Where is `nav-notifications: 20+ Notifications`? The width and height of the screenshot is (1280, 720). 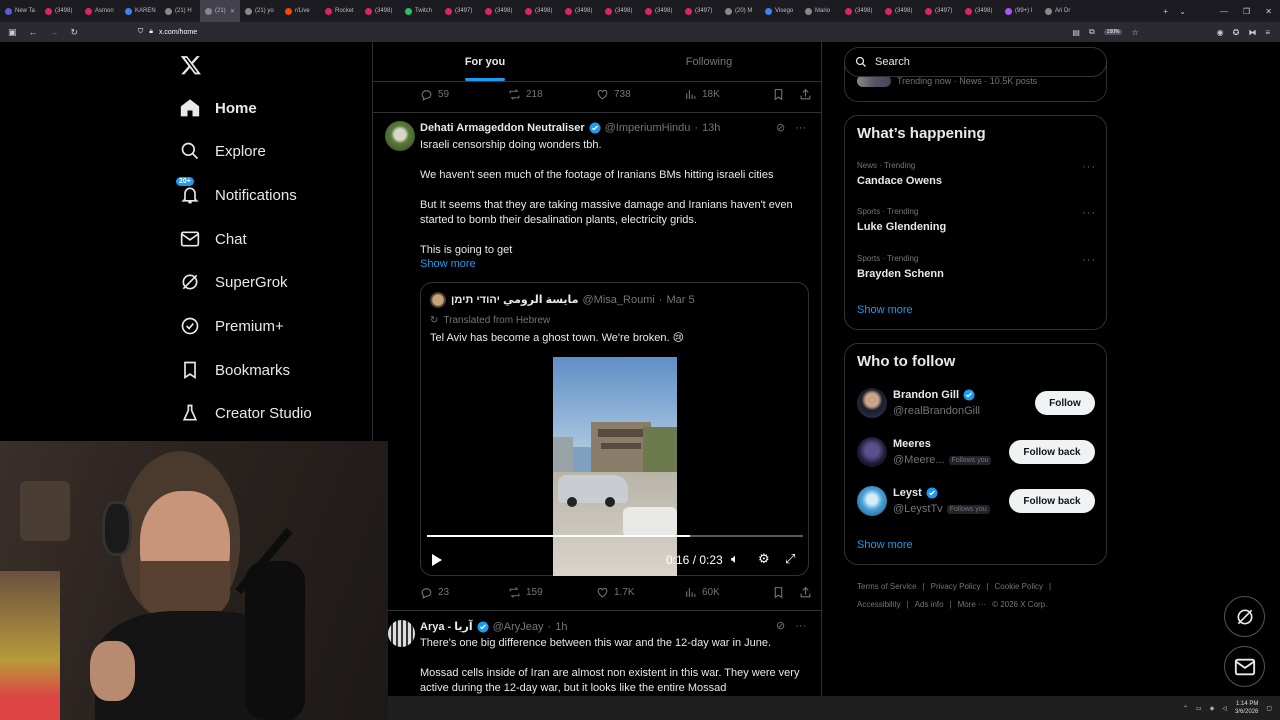
nav-notifications: 20+ Notifications is located at coordinates (236, 191).